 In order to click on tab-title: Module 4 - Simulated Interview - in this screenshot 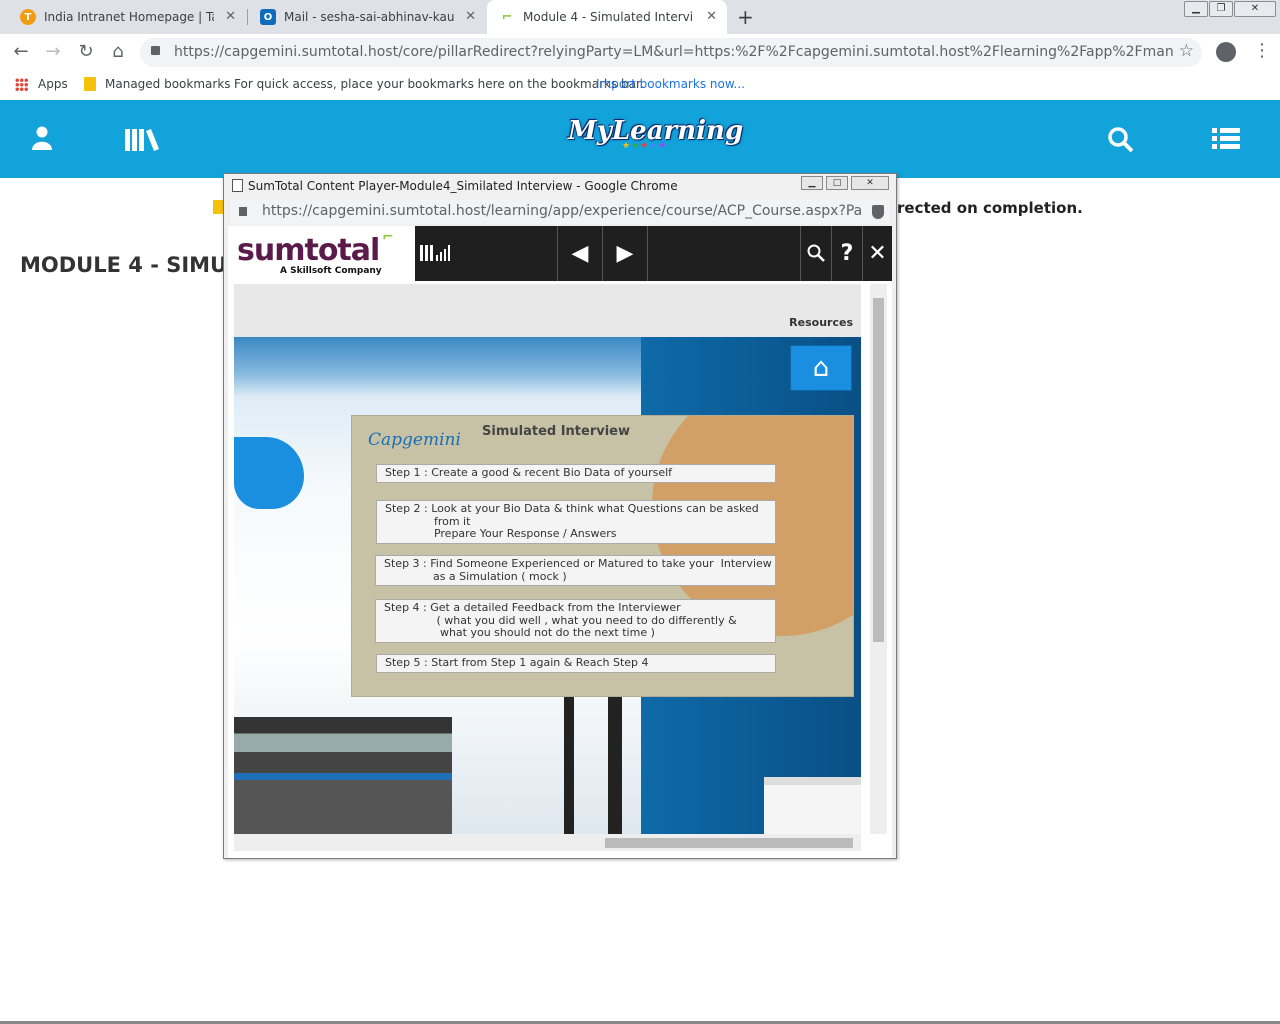, I will do `click(608, 17)`.